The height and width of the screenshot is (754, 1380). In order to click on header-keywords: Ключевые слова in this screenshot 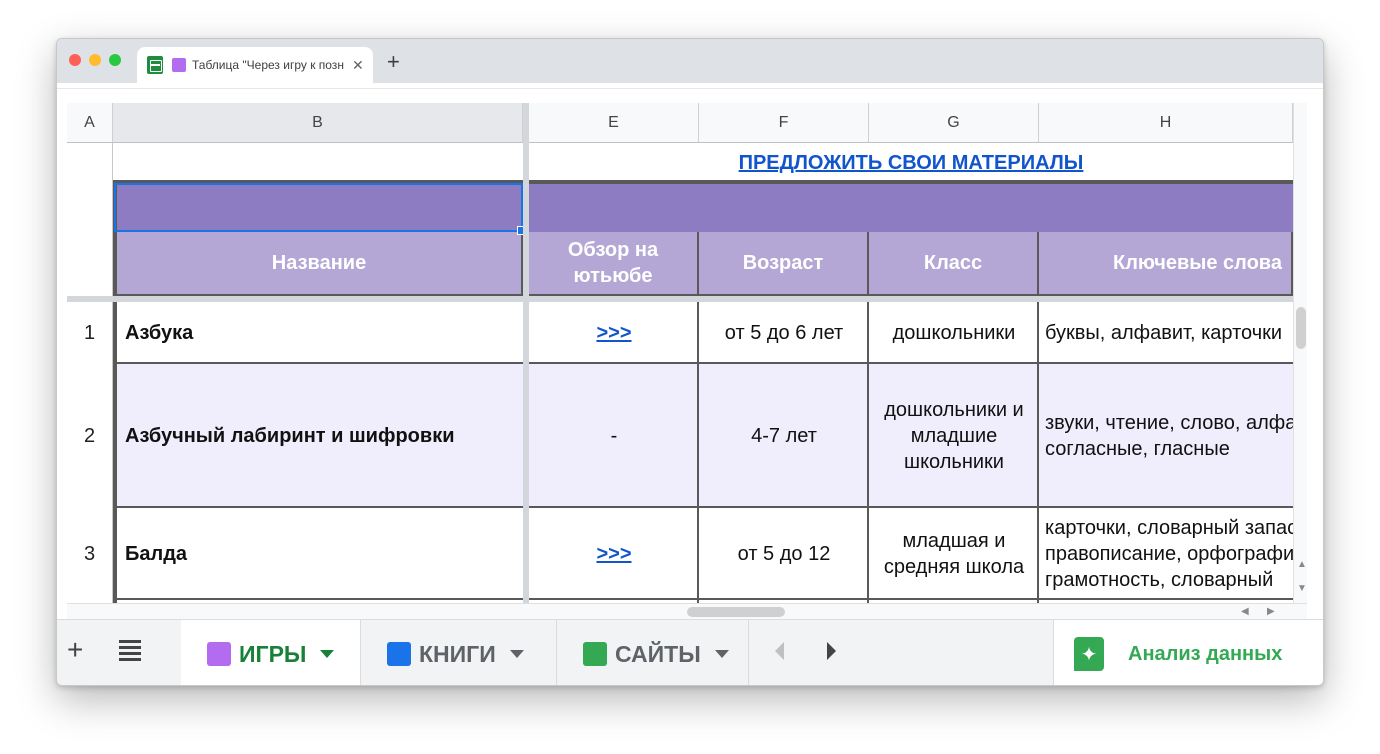, I will do `click(1166, 264)`.